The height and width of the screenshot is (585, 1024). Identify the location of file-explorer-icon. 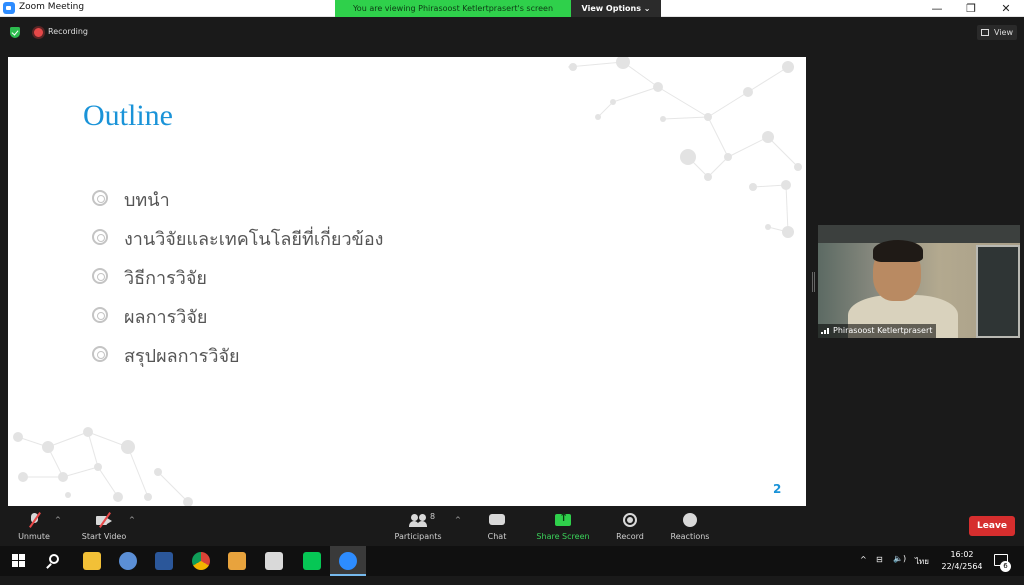
(92, 561).